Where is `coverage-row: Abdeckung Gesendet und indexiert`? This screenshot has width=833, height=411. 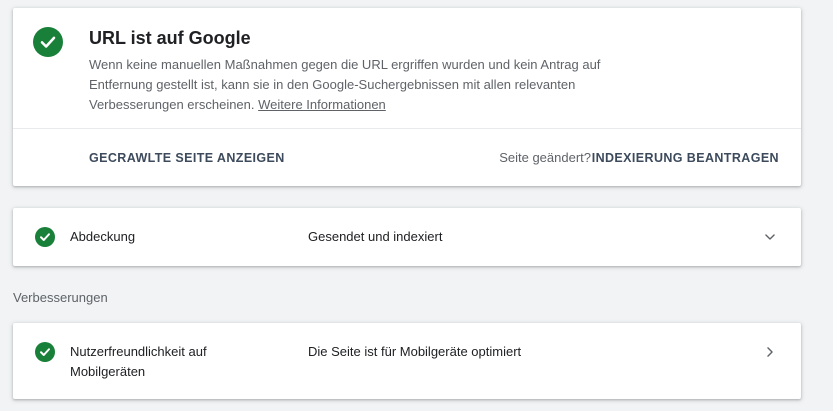
coverage-row: Abdeckung Gesendet und indexiert is located at coordinates (407, 237).